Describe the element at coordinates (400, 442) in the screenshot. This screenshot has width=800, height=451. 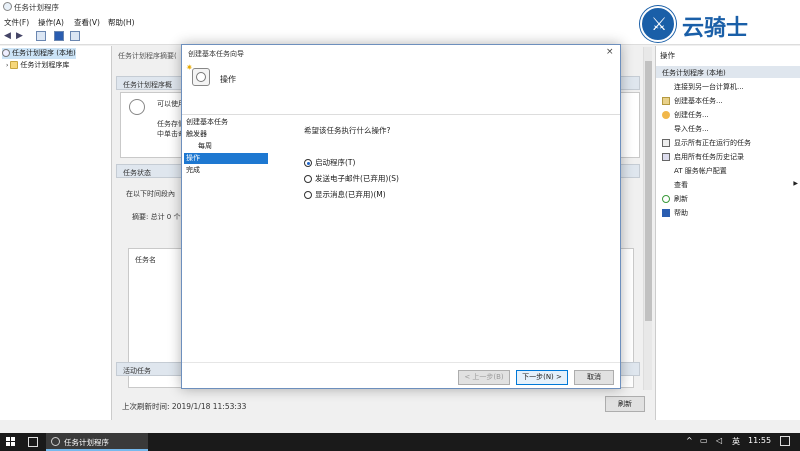
I see `taskbar: 任务计划程序 ^ ▭ ◁ 英 11:55` at that location.